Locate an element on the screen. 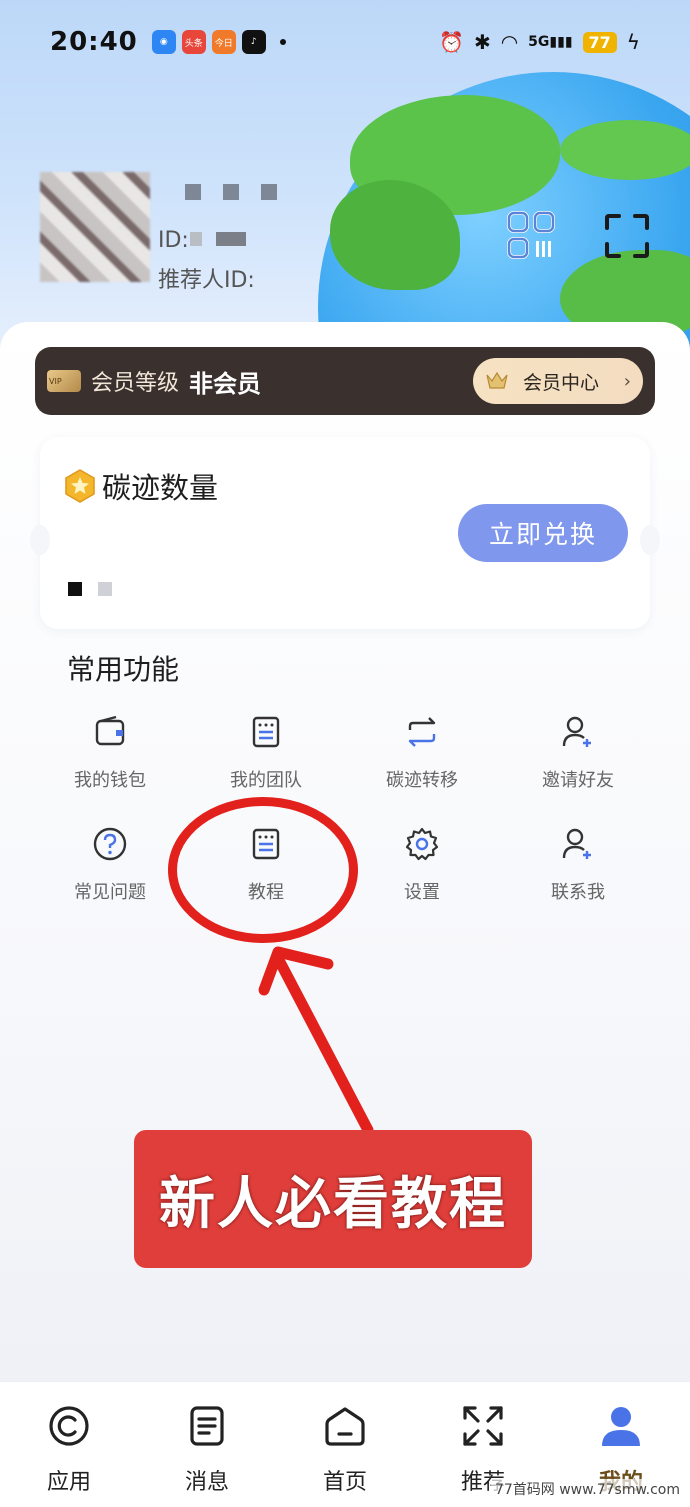 The height and width of the screenshot is (1507, 690). user-icon is located at coordinates (621, 1426).